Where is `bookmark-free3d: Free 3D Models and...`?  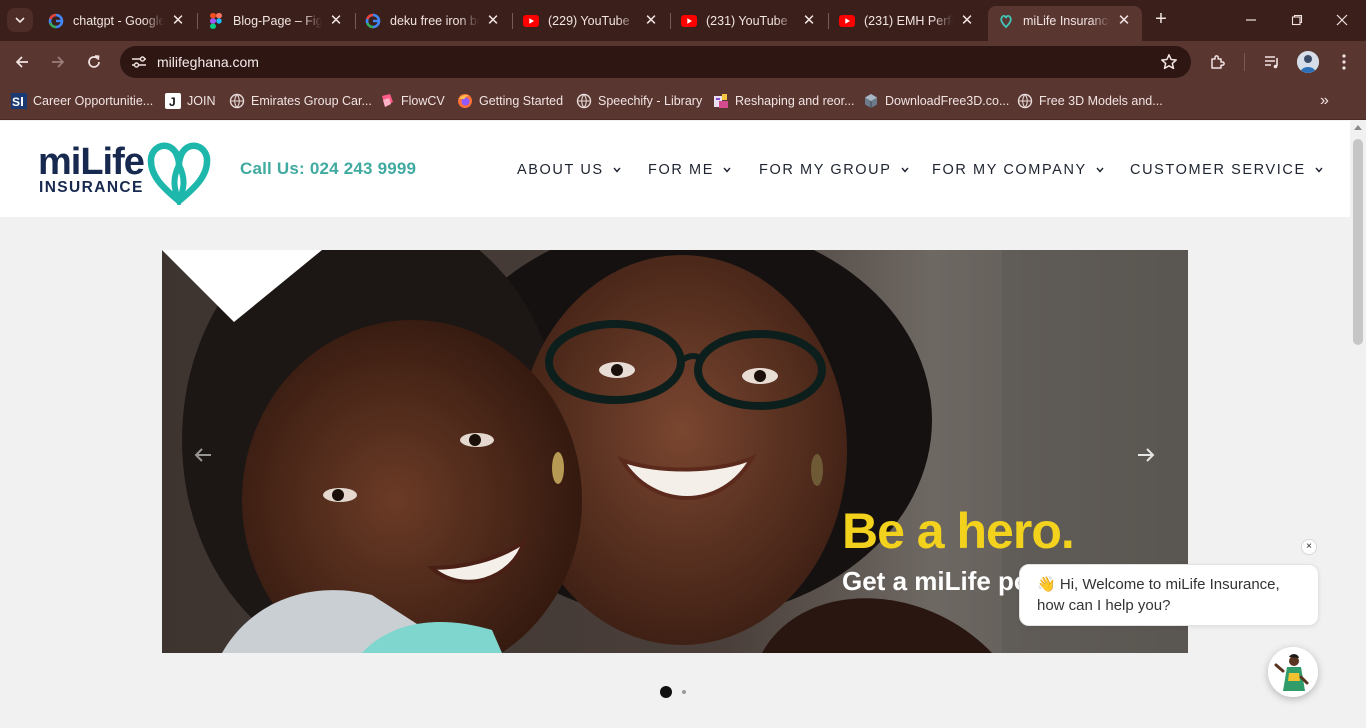
bookmark-free3d: Free 3D Models and... is located at coordinates (1090, 101).